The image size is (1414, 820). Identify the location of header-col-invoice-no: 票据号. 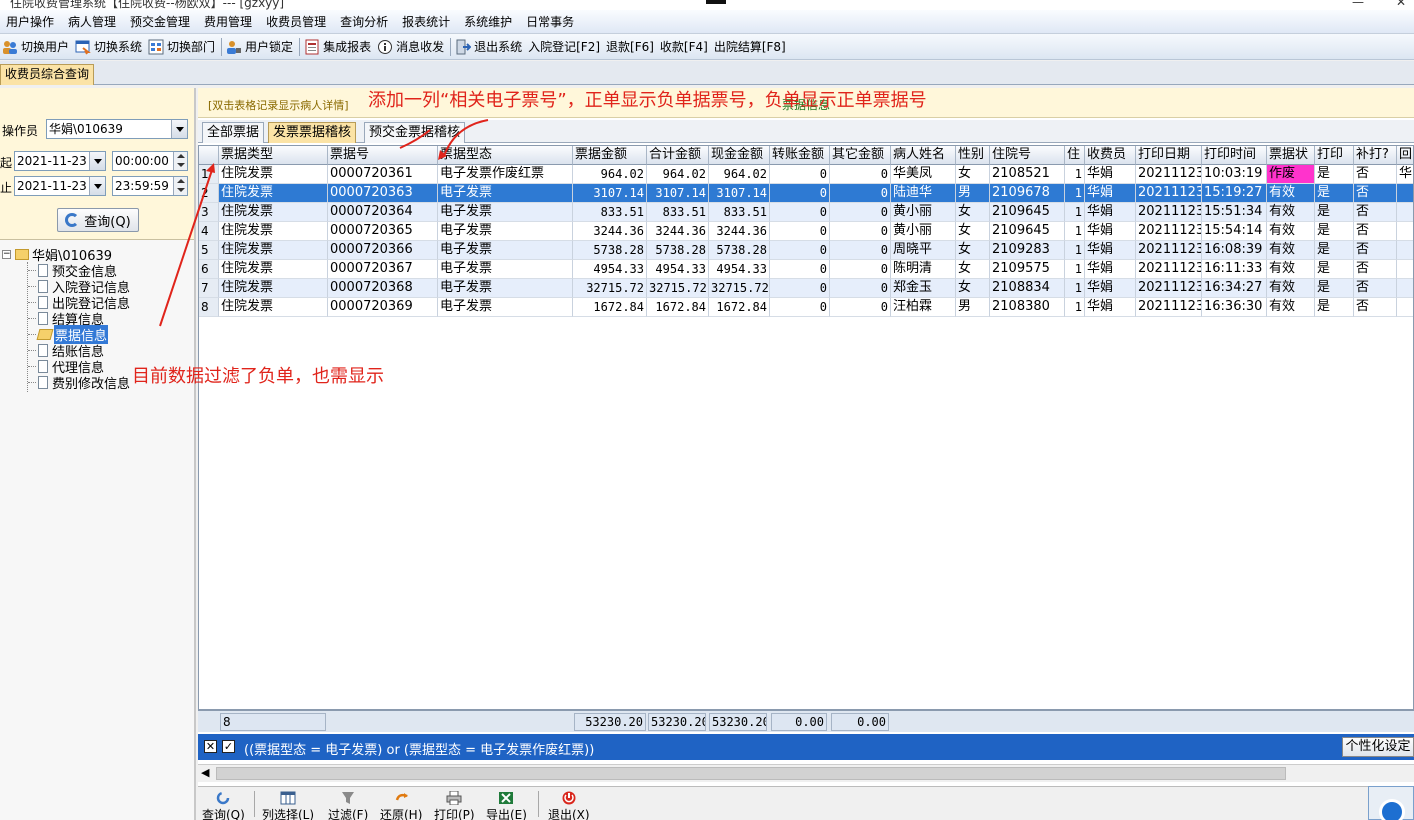
(383, 155).